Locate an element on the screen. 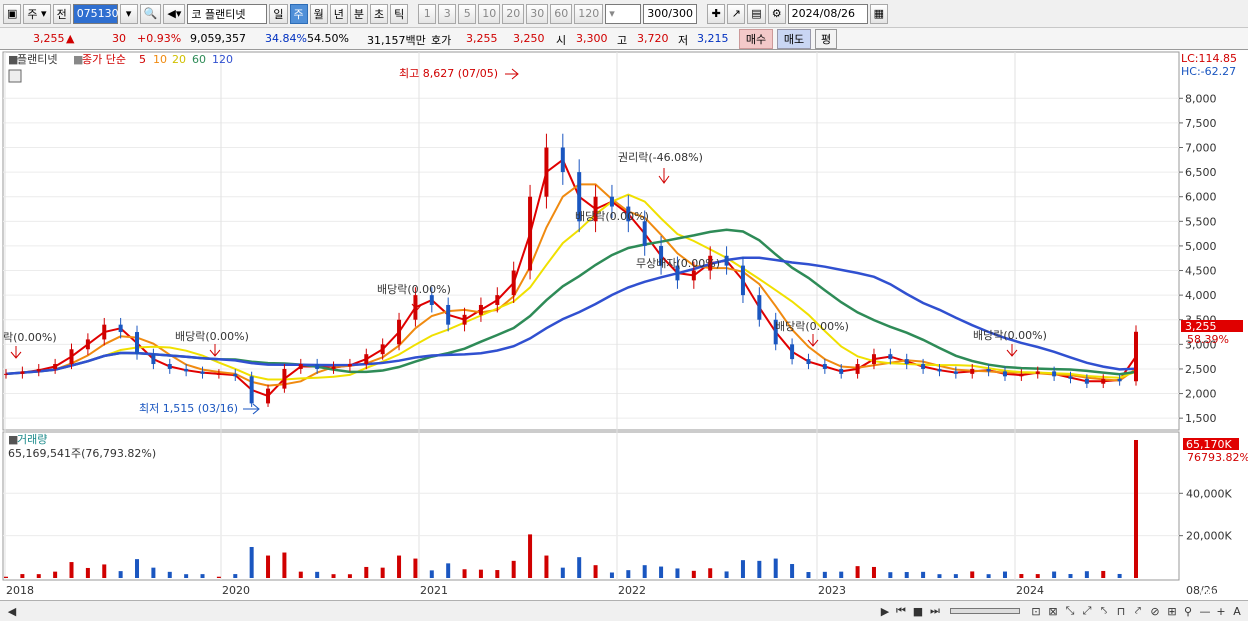 The image size is (1248, 621). tool-icon: ⤢ is located at coordinates (1087, 611).